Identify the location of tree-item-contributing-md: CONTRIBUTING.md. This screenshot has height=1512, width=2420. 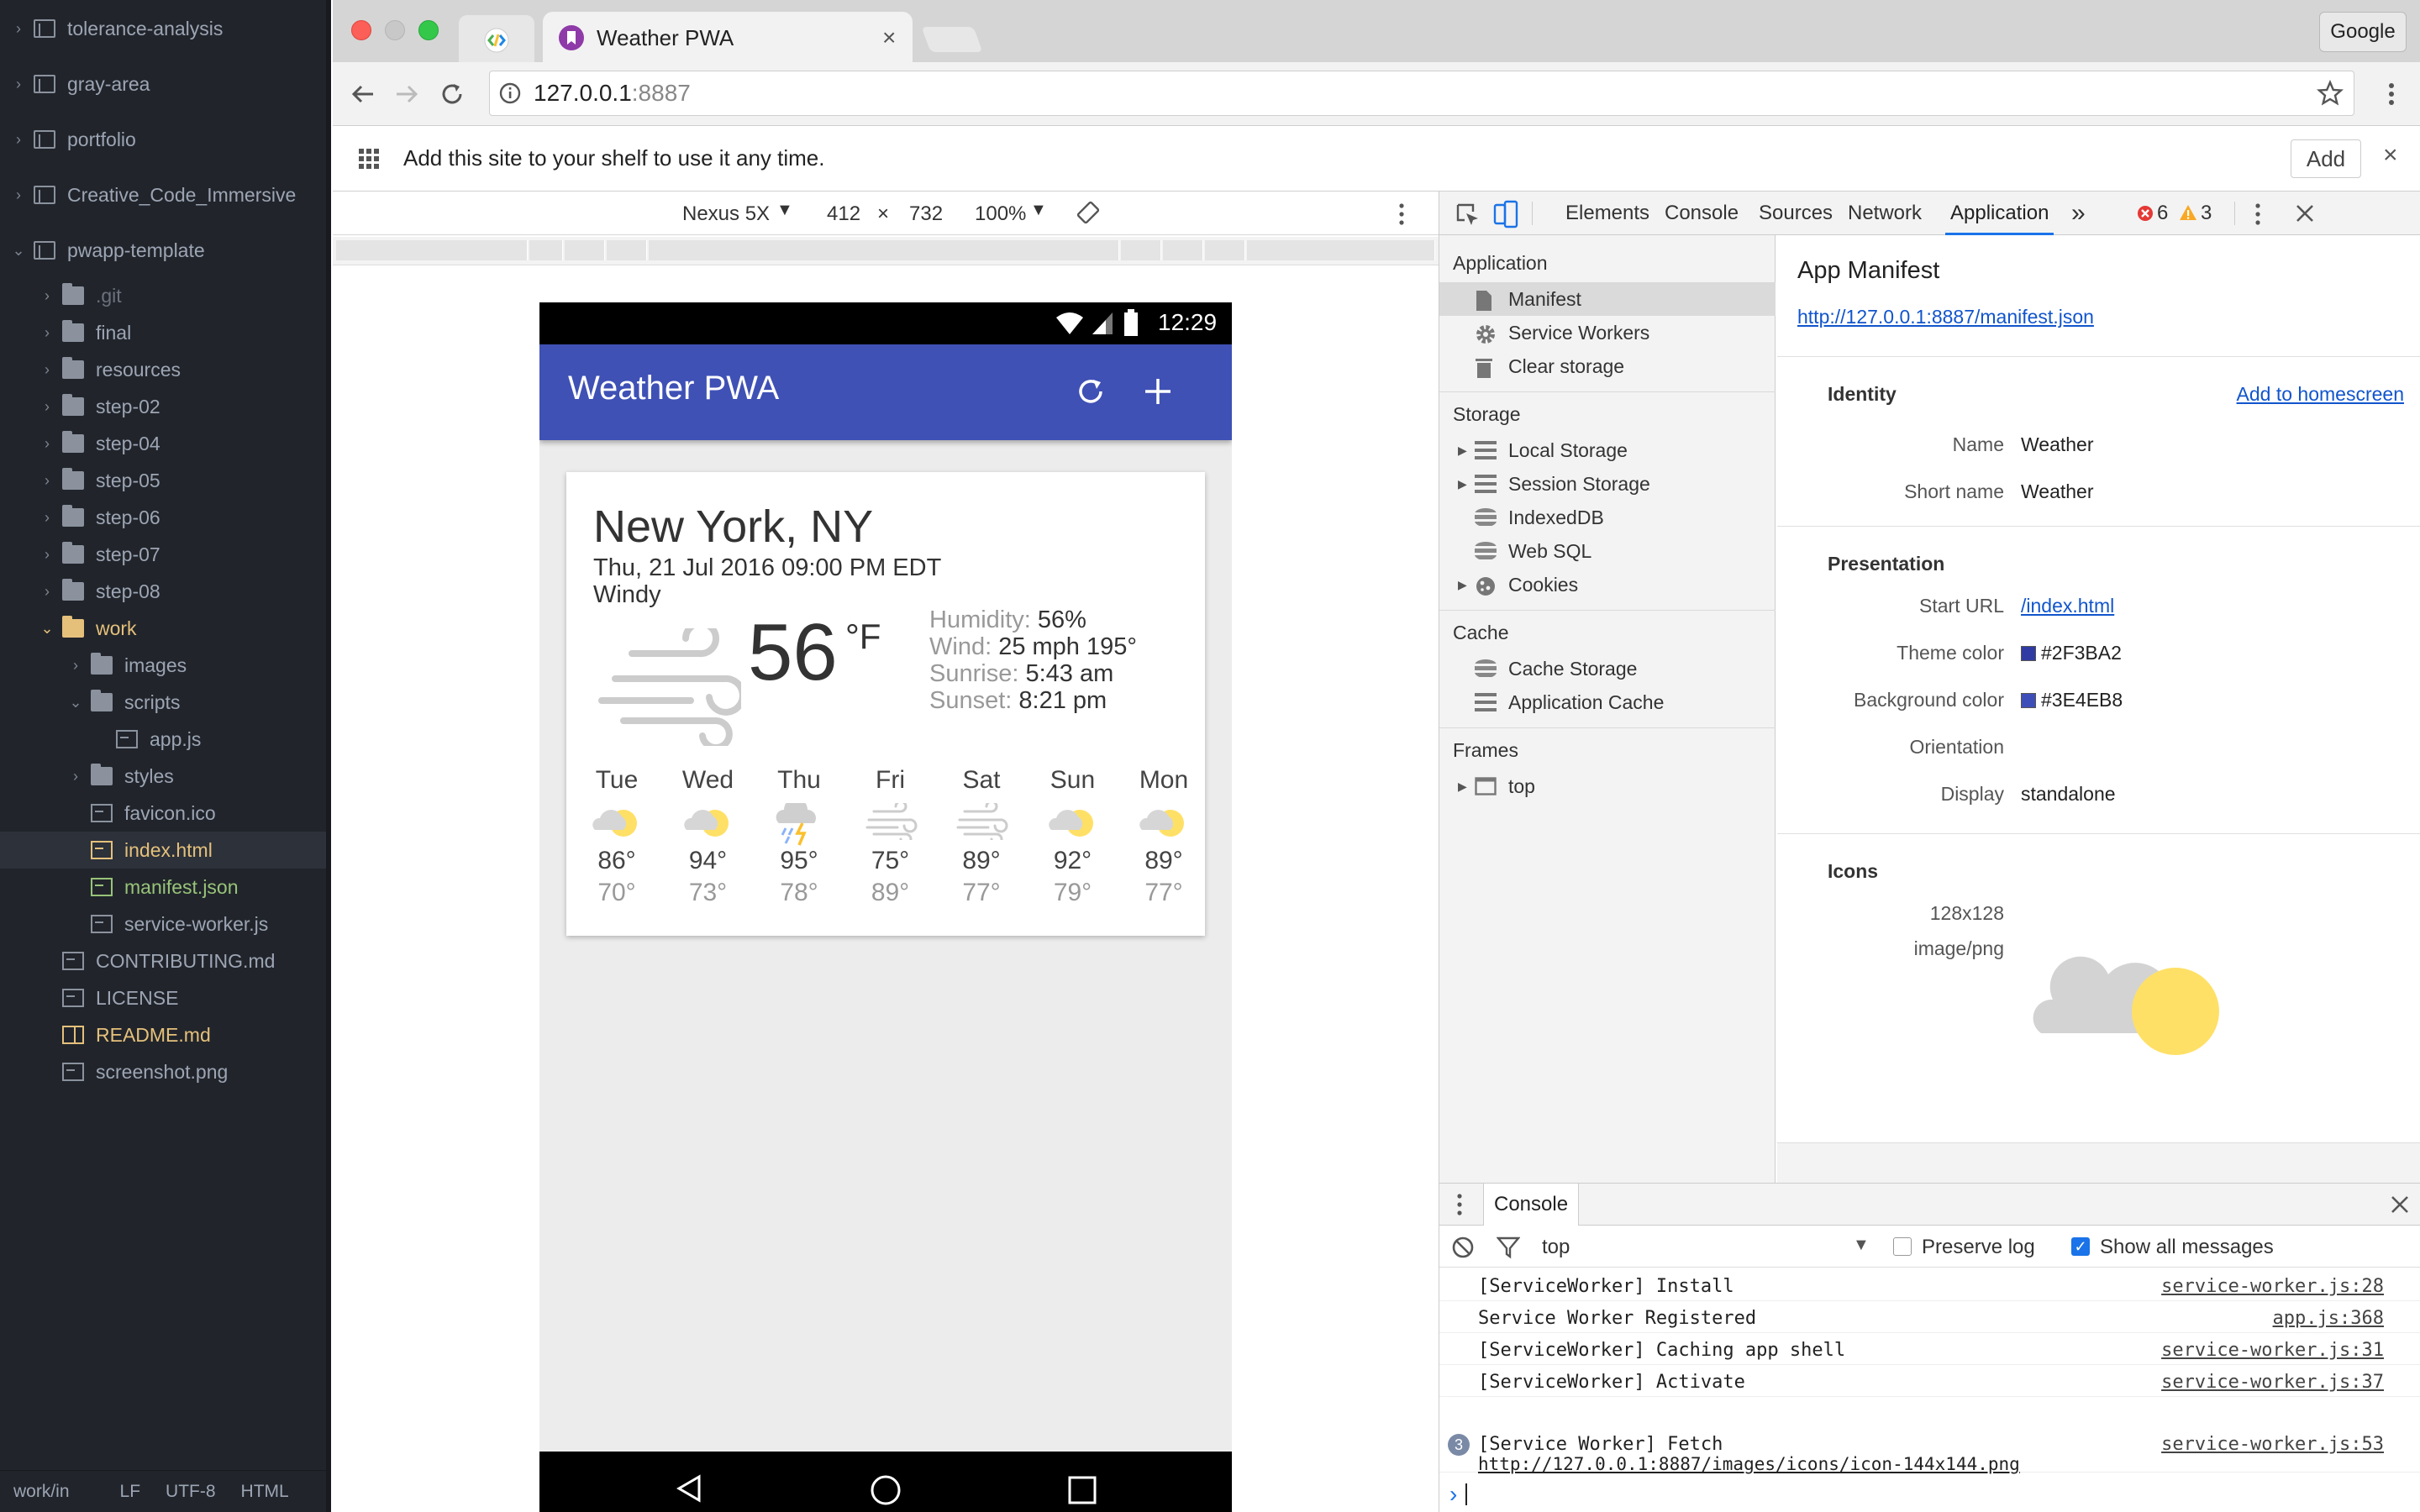
(163, 960).